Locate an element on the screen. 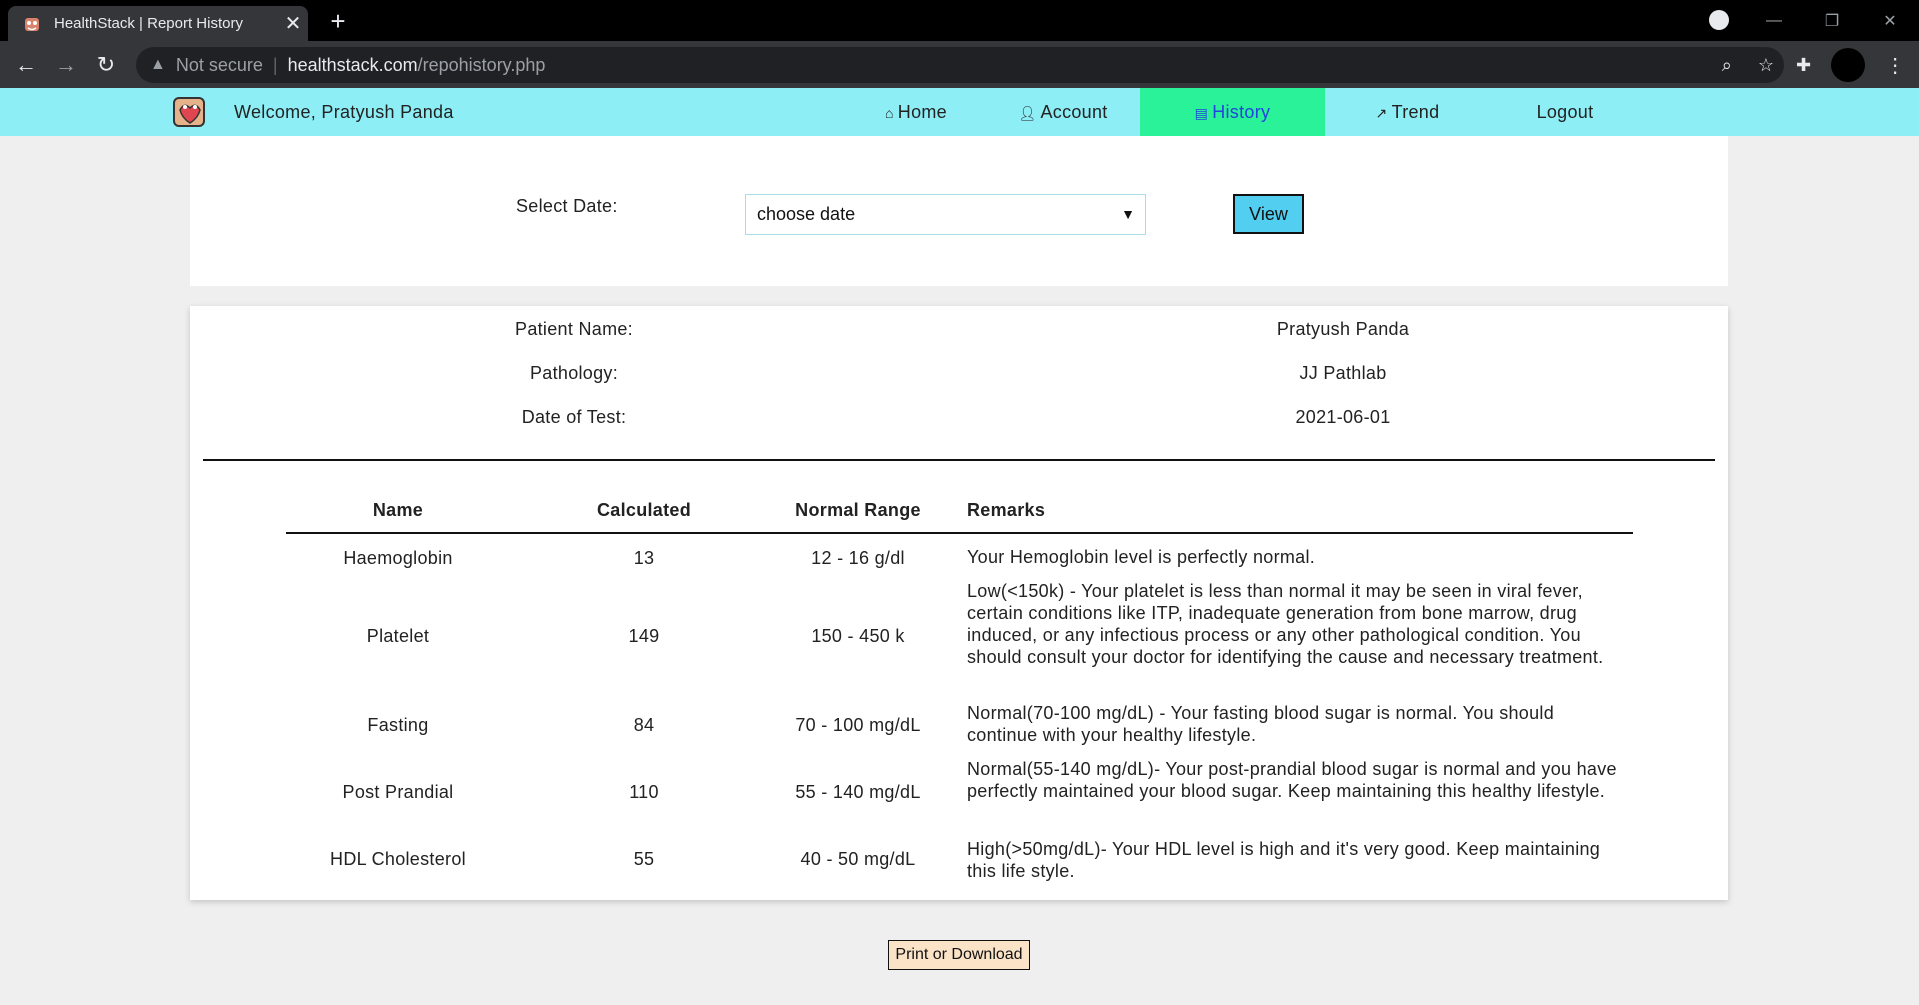 This screenshot has width=1919, height=1005. nav-trend-label: Trend is located at coordinates (1415, 112).